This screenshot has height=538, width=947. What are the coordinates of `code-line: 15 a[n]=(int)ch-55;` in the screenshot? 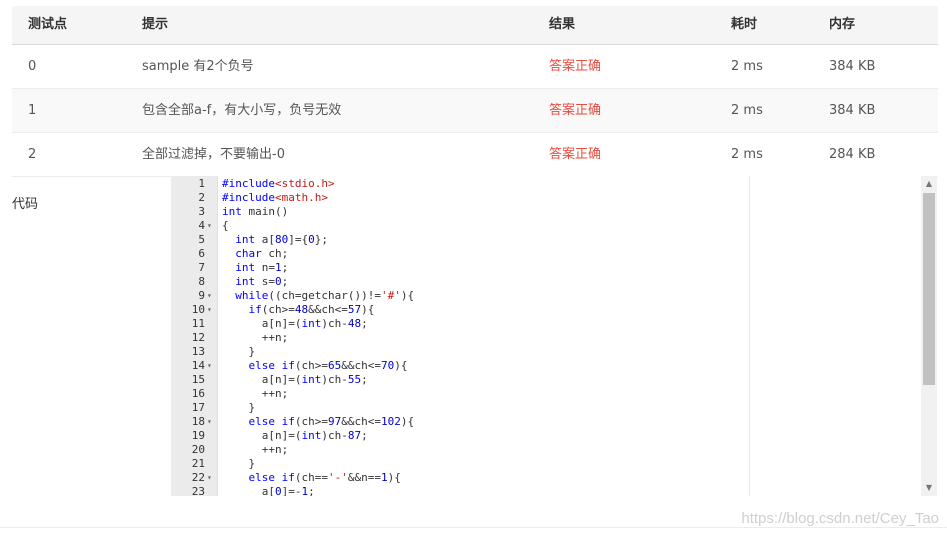 It's located at (541, 380).